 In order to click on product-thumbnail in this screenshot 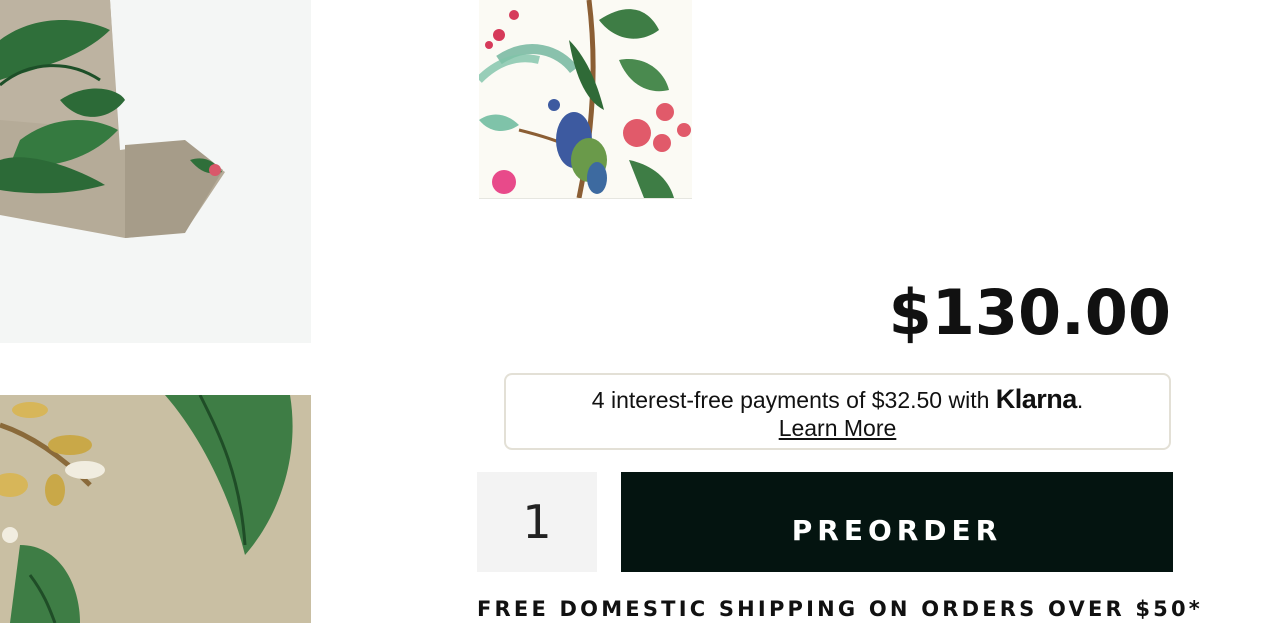, I will do `click(585, 99)`.